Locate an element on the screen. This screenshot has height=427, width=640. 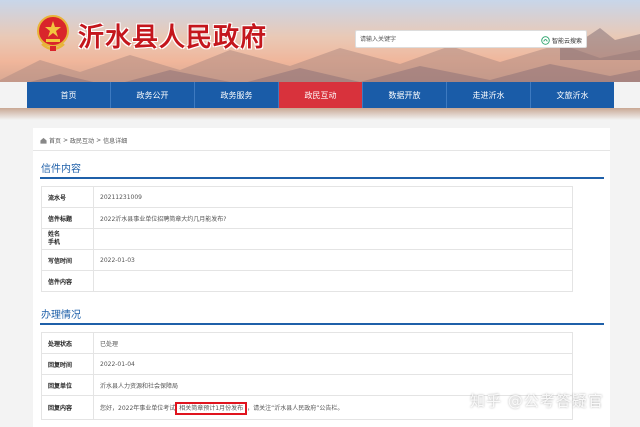
breadcrumb-public-interaction: 政民互动 is located at coordinates (82, 140).